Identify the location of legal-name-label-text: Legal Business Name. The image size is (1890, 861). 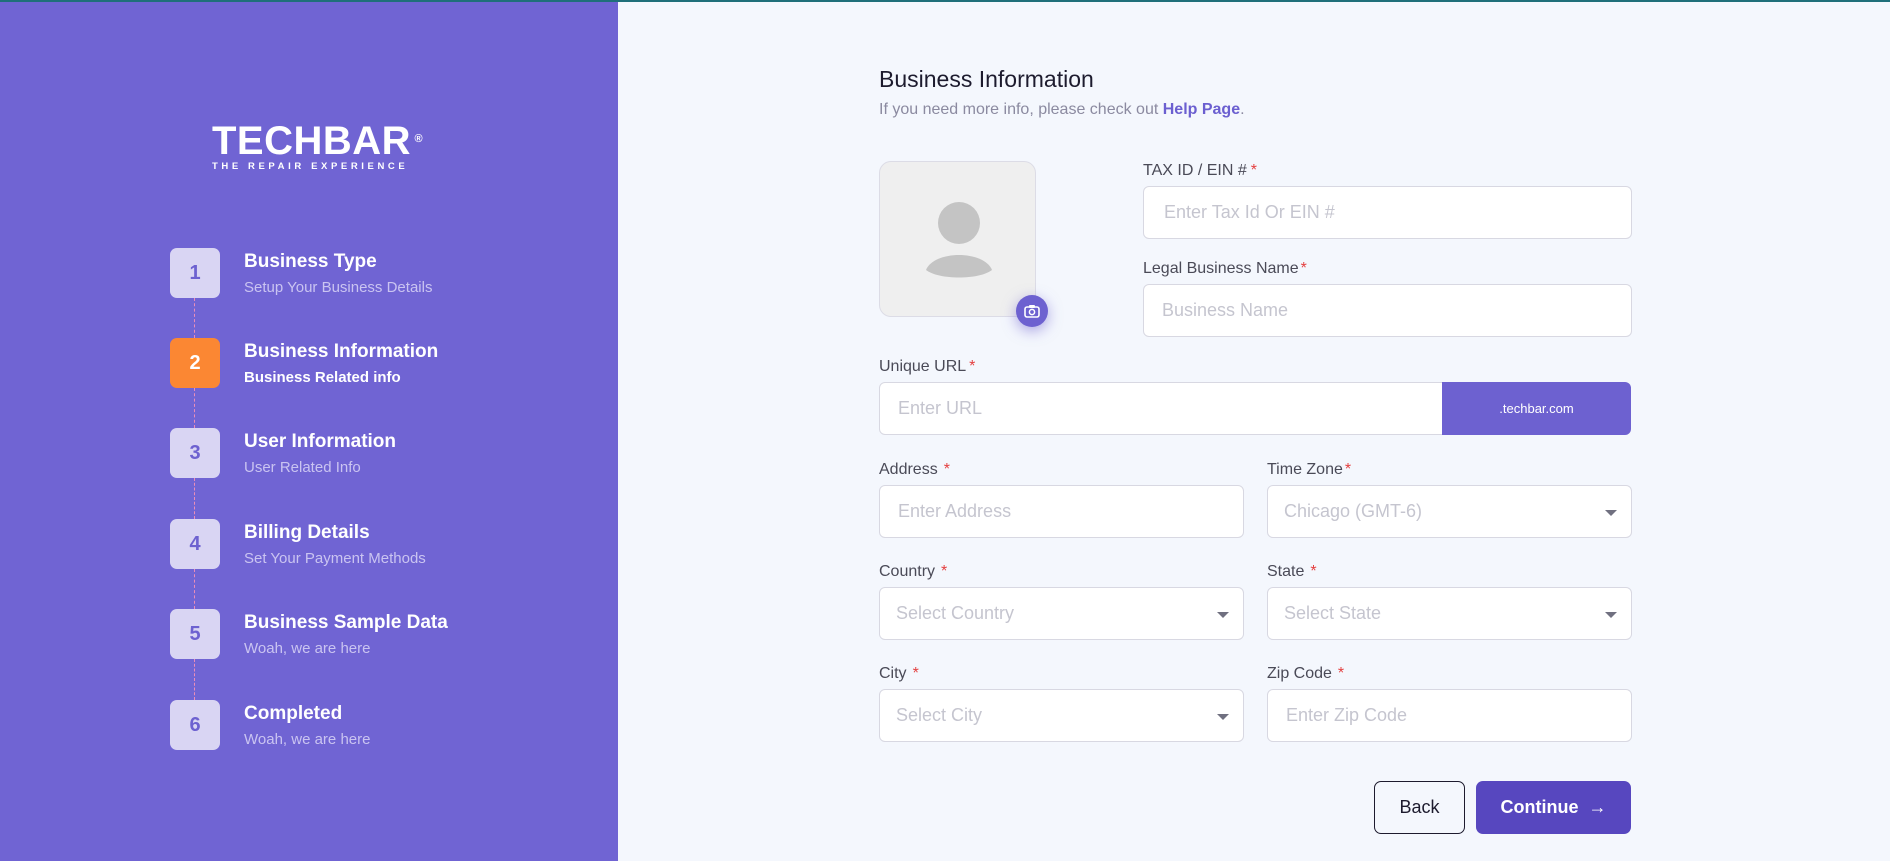
(1221, 268).